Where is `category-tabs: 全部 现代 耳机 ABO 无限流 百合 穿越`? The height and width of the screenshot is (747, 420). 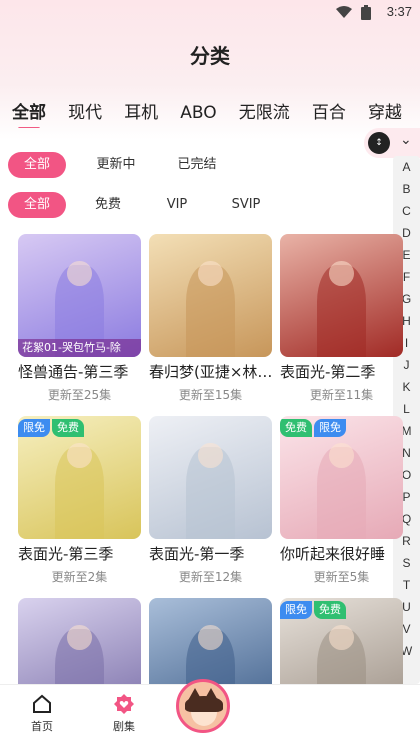
category-tabs: 全部 现代 耳机 ABO 无限流 百合 穿越 is located at coordinates (216, 113).